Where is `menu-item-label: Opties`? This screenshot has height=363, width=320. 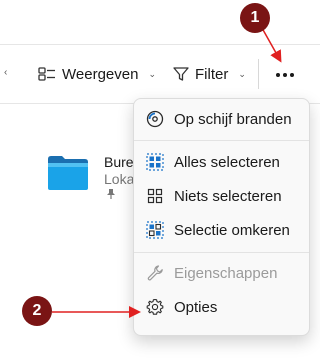 menu-item-label: Opties is located at coordinates (196, 307).